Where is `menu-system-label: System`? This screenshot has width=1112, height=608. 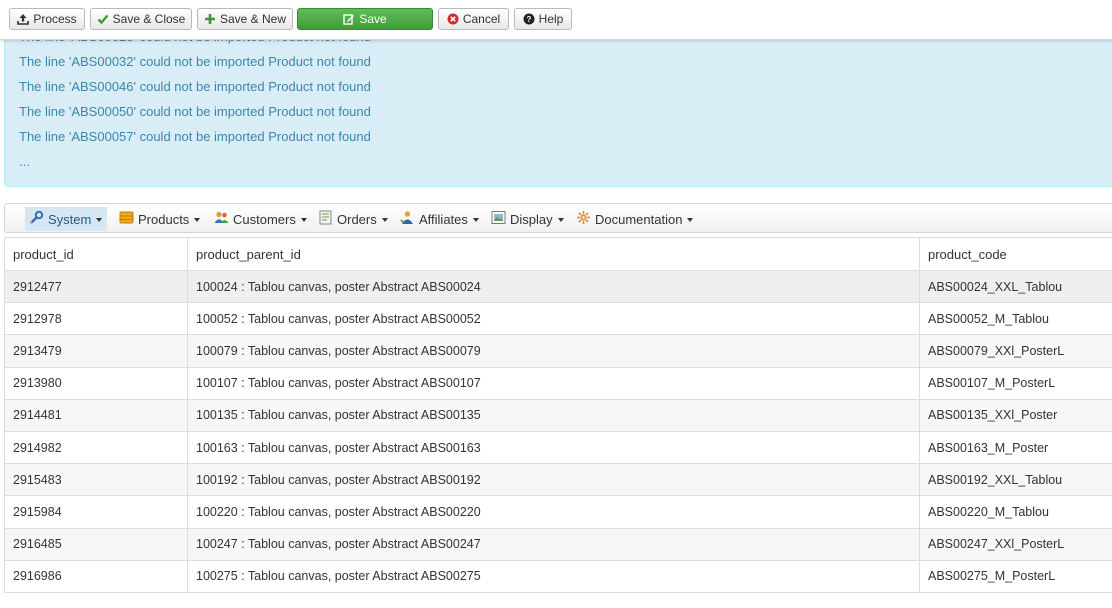
menu-system-label: System is located at coordinates (70, 219).